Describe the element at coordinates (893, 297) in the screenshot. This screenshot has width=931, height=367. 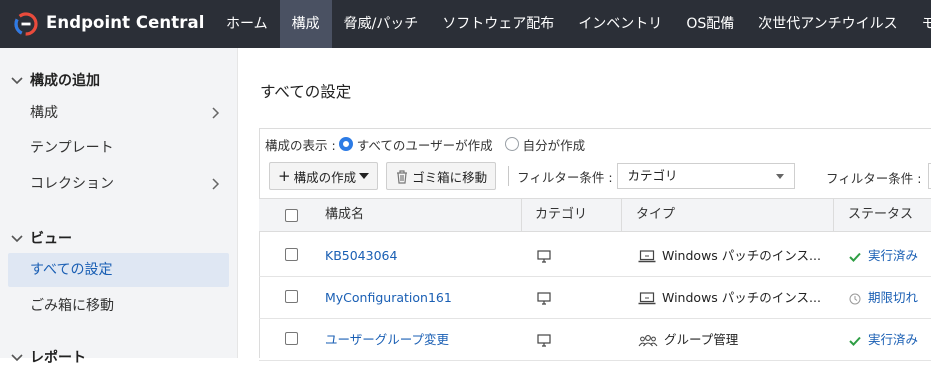
I see `status-label: 期限切れ` at that location.